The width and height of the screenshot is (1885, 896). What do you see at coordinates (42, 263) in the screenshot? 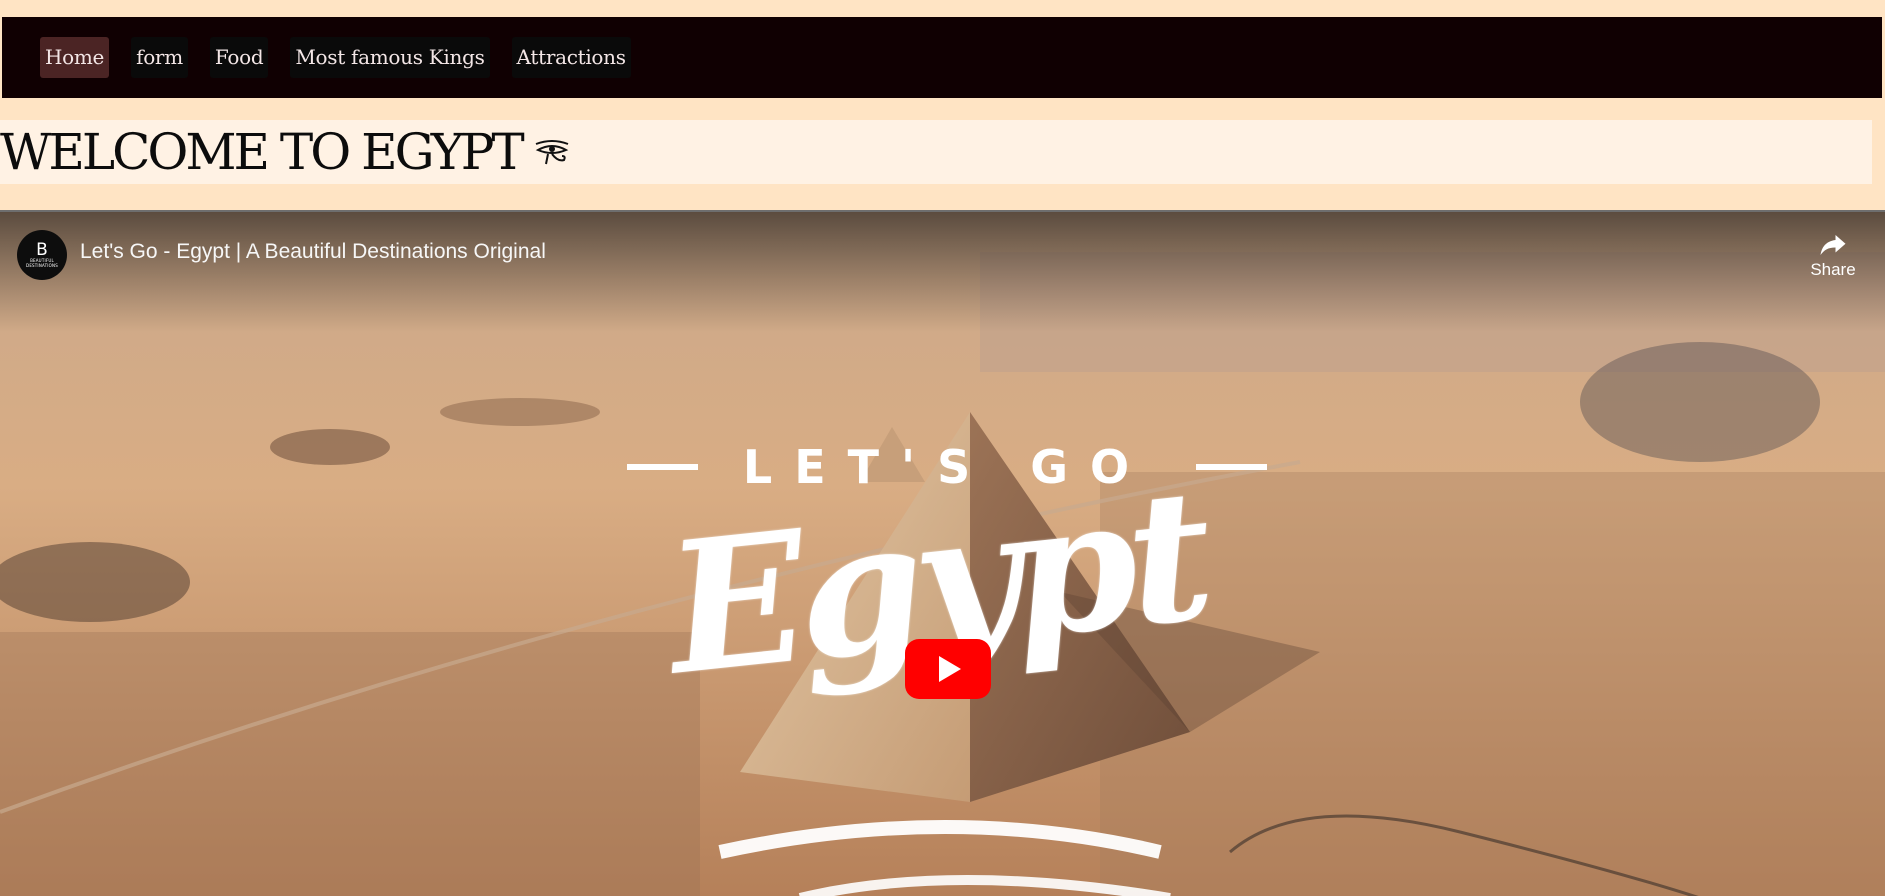
I see `channel-avatar-subtext: BEAUTIFUL DESTINATIONS` at bounding box center [42, 263].